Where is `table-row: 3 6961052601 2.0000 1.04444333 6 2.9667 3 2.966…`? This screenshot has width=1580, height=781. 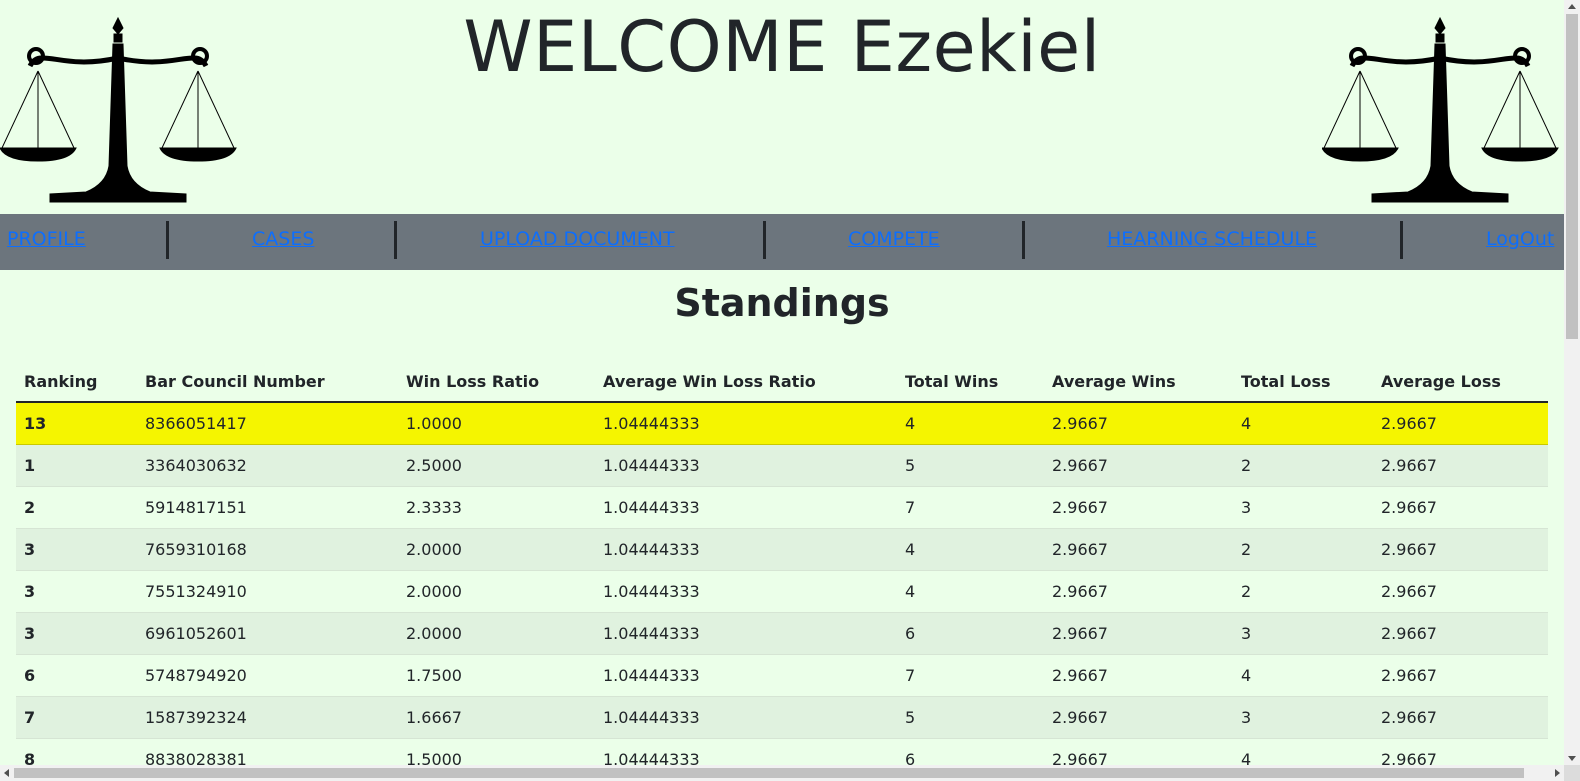 table-row: 3 6961052601 2.0000 1.04444333 6 2.9667 3 2.966… is located at coordinates (782, 633).